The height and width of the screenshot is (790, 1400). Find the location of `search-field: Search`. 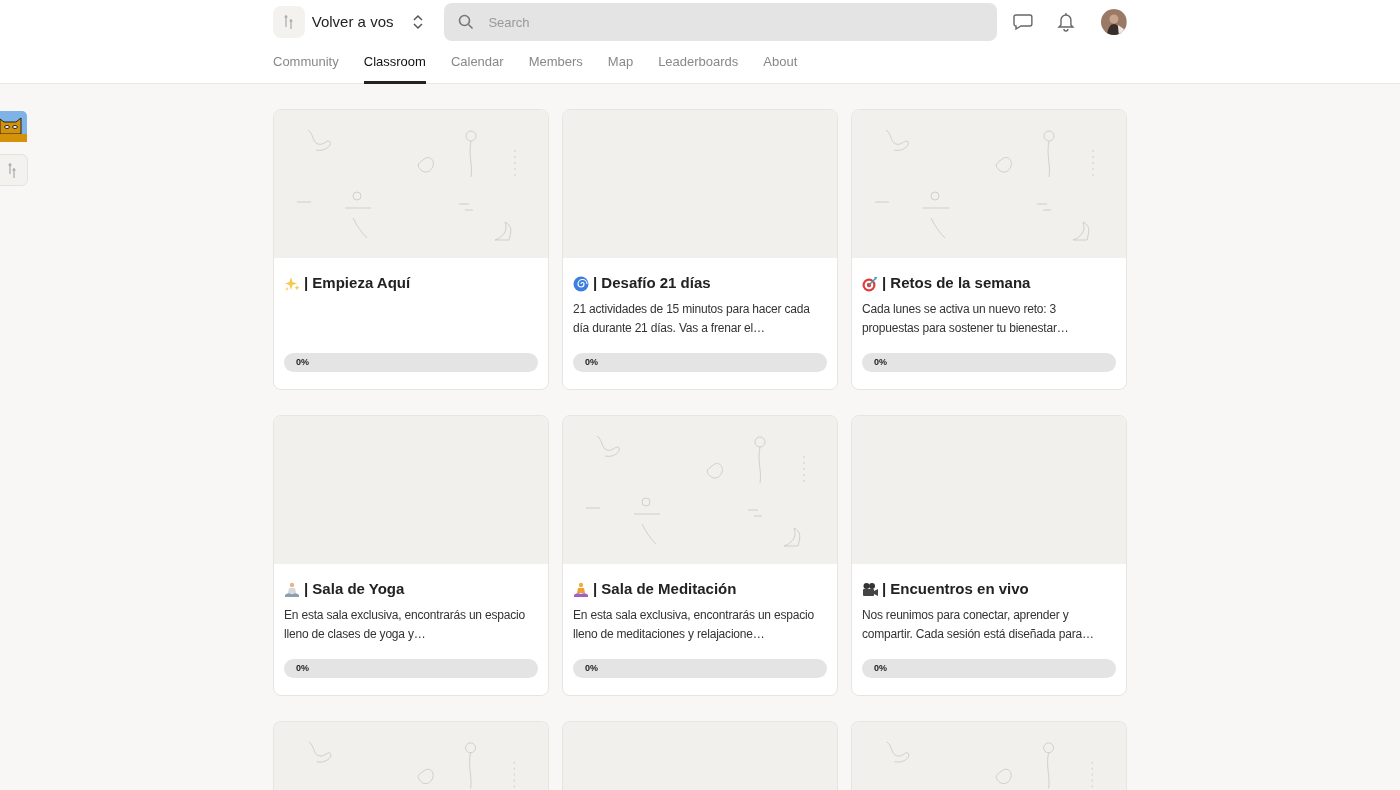

search-field: Search is located at coordinates (721, 22).